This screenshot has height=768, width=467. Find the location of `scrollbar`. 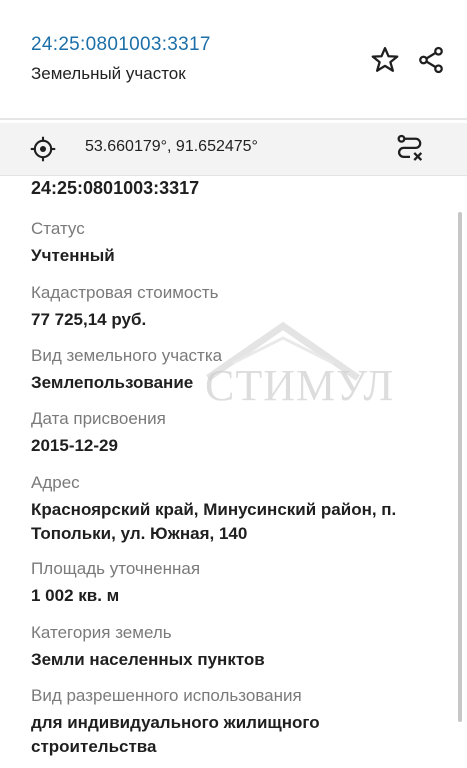

scrollbar is located at coordinates (460, 467).